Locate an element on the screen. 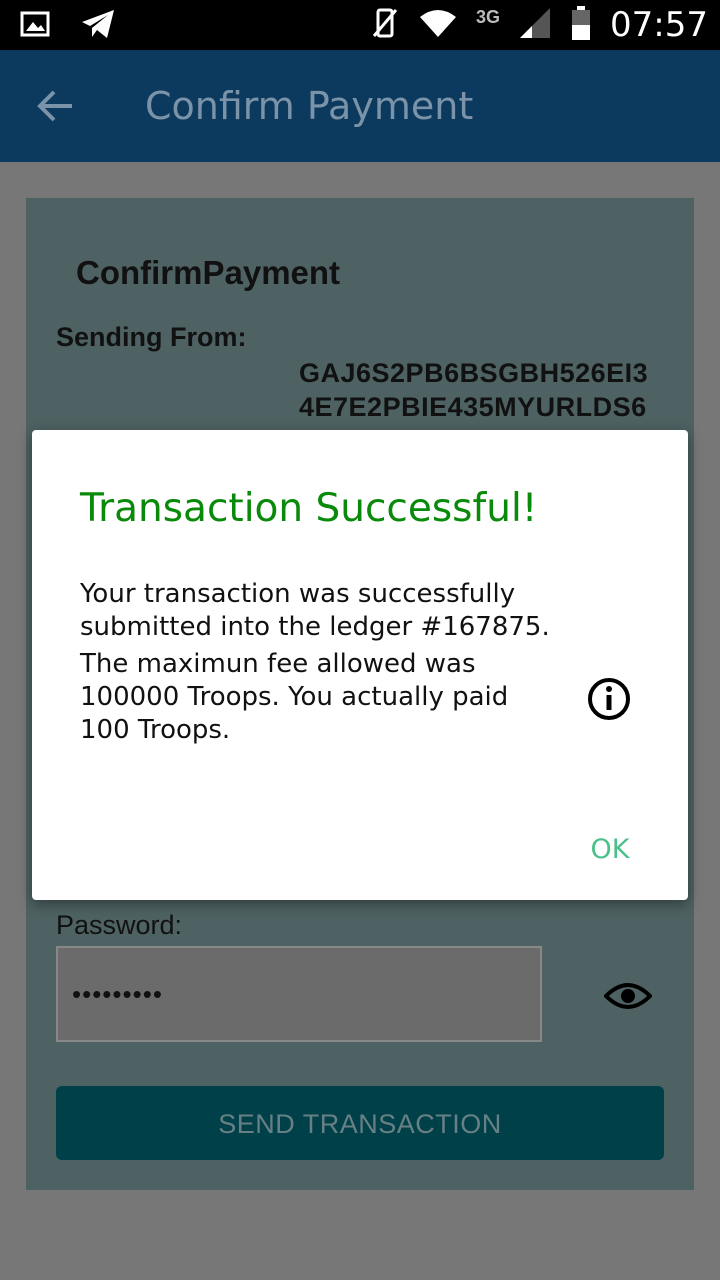  vibrate-off-icon is located at coordinates (385, 25).